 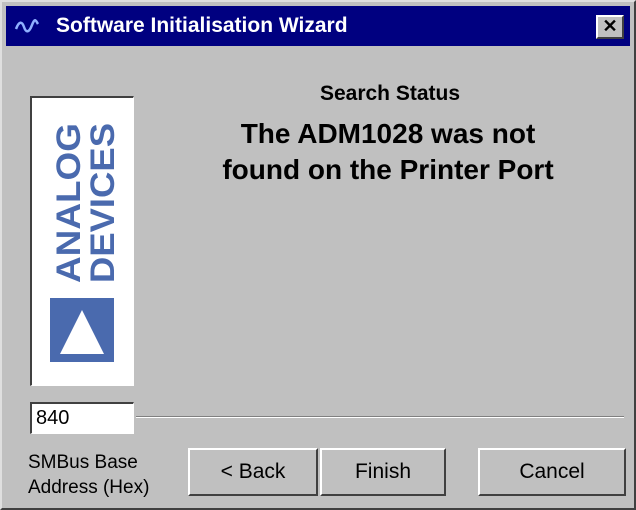 I want to click on waveform-icon, so click(x=27, y=26).